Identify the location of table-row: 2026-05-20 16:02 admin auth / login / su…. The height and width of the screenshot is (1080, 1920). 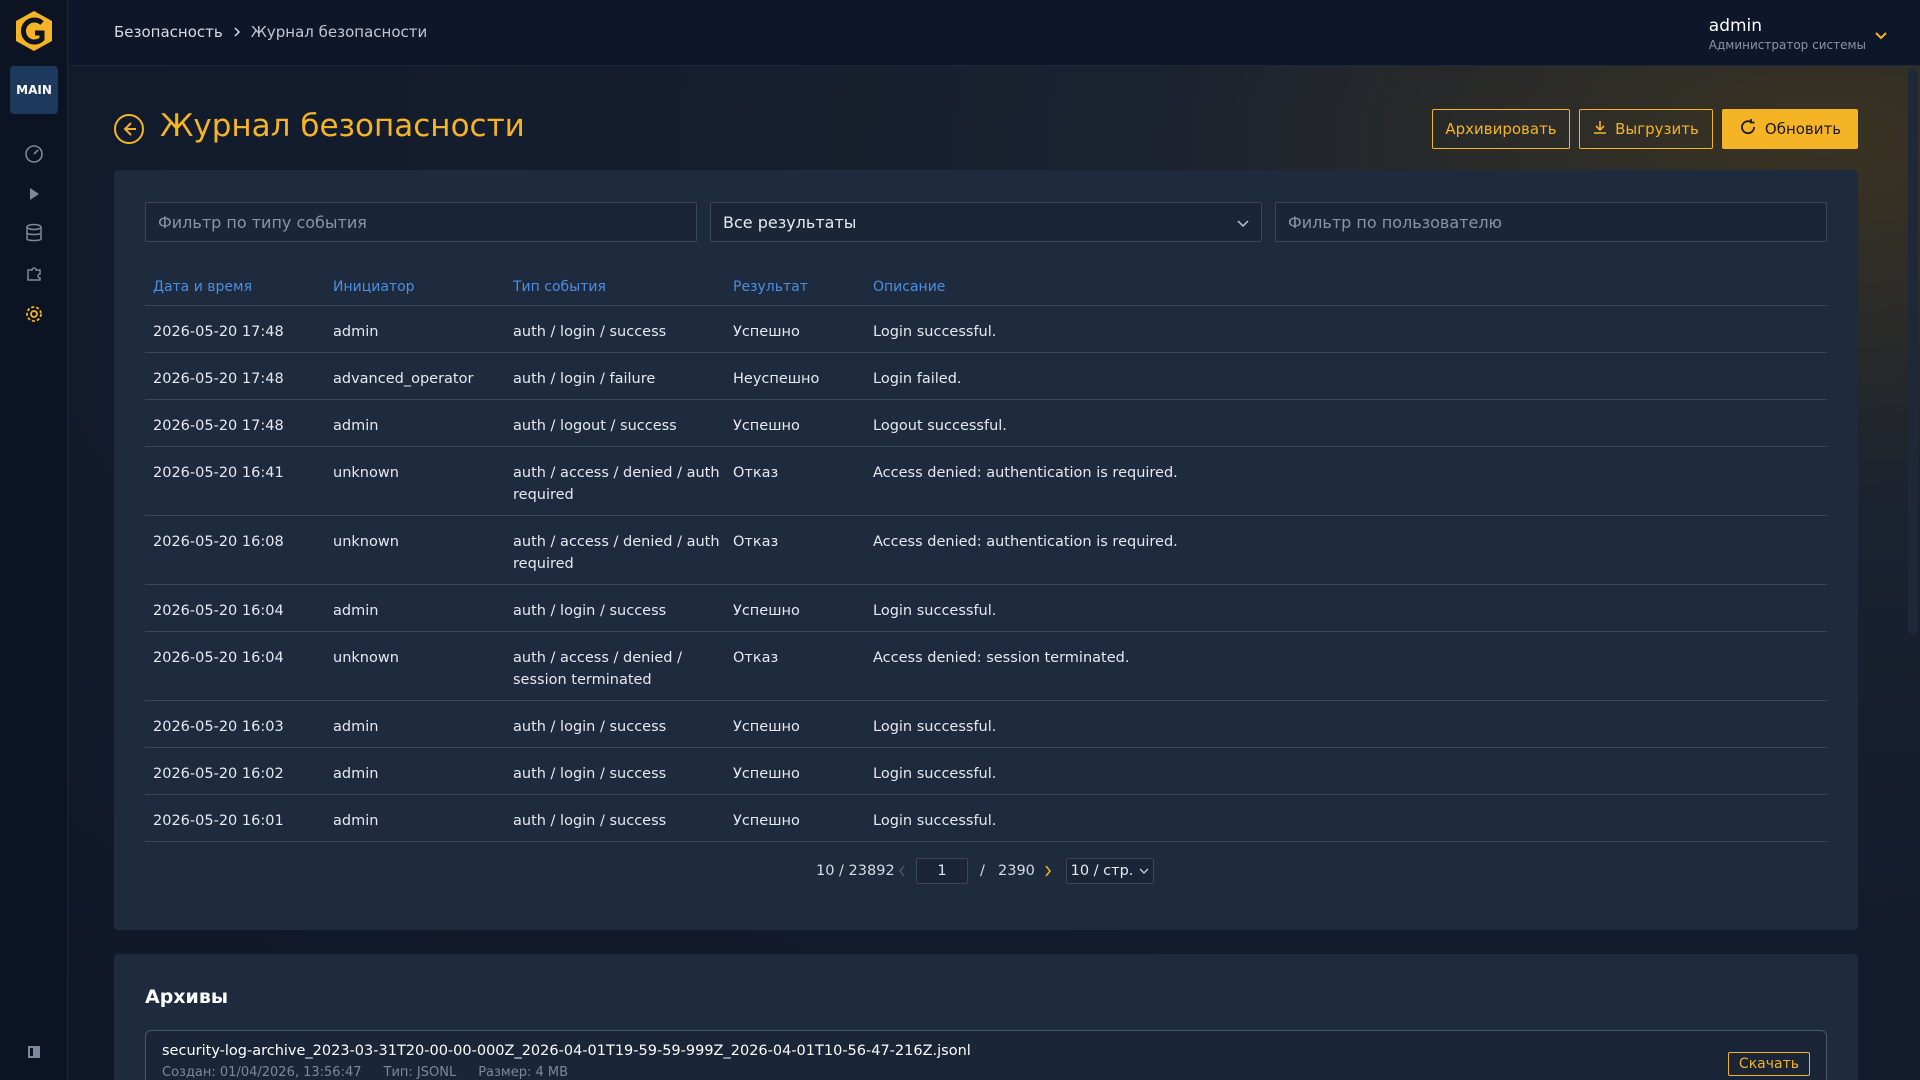
(986, 771).